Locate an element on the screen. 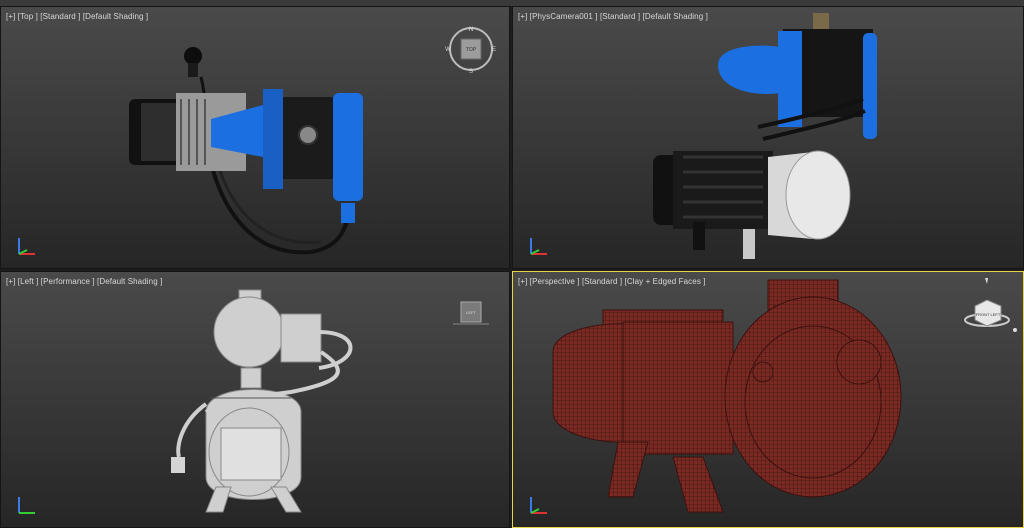 The height and width of the screenshot is (528, 1024). viewport-display-style: [Performance ] is located at coordinates (68, 281).